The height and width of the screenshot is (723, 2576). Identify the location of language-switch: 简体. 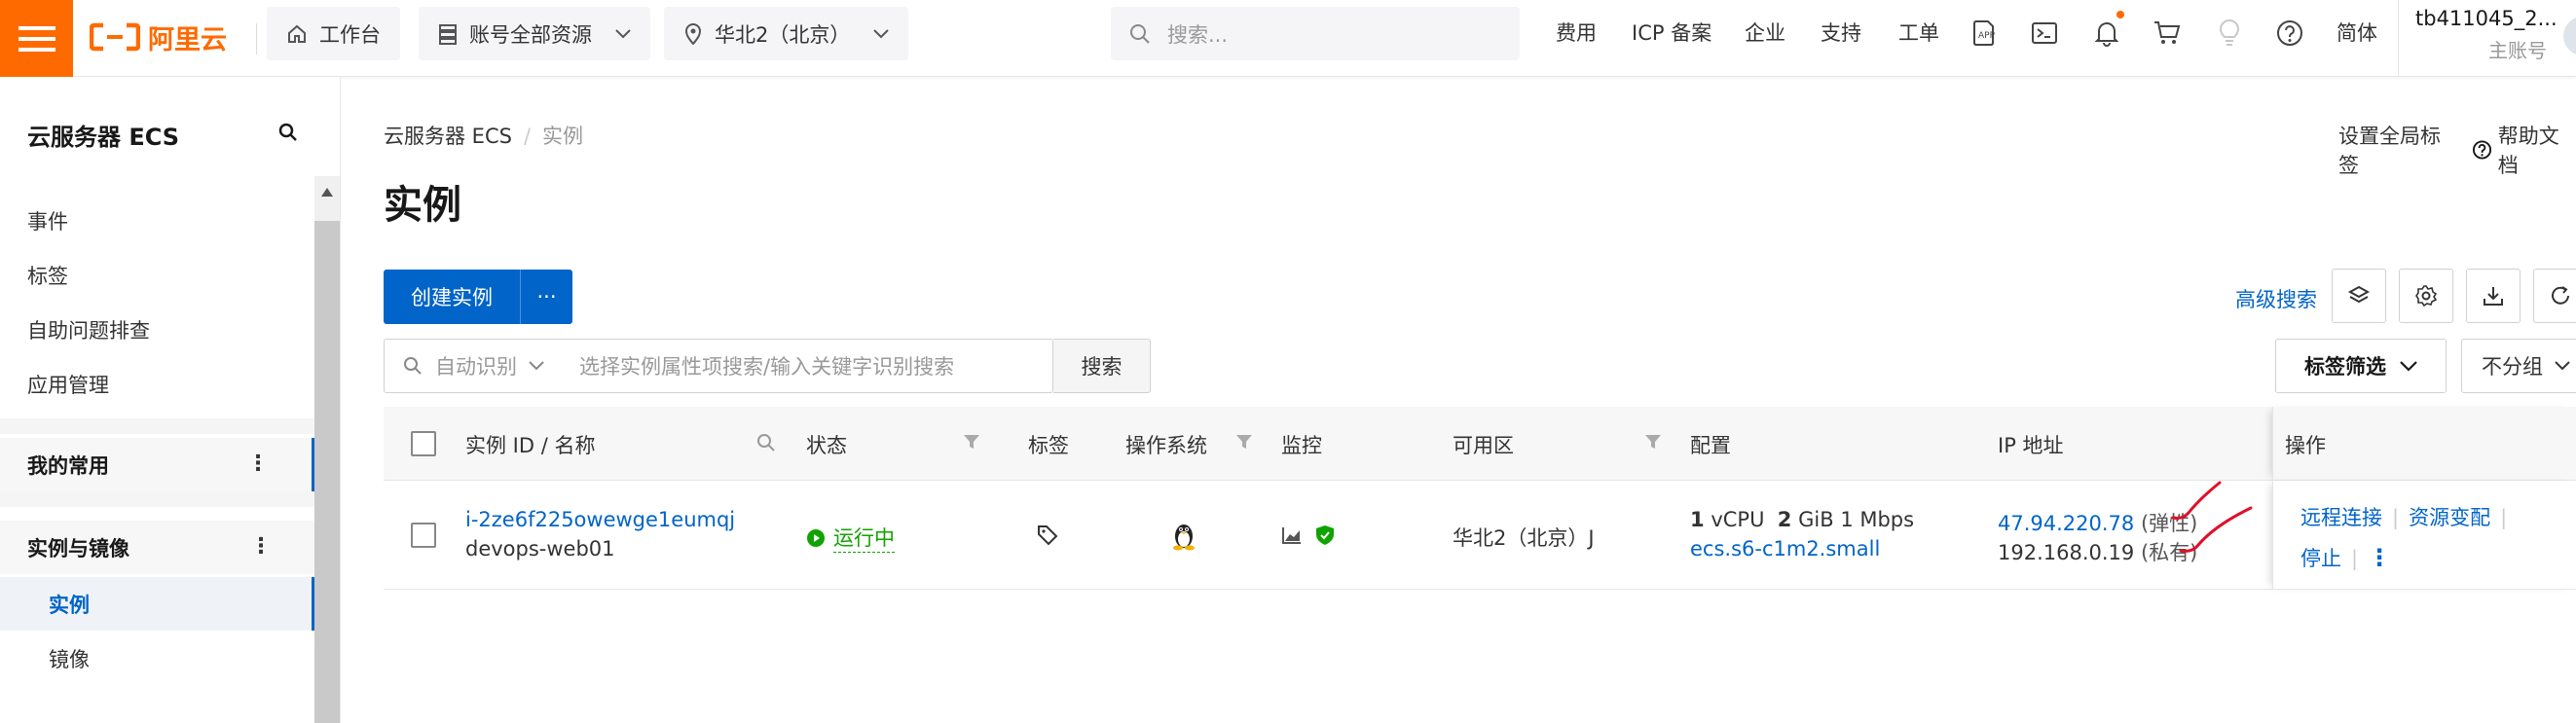
(2357, 33).